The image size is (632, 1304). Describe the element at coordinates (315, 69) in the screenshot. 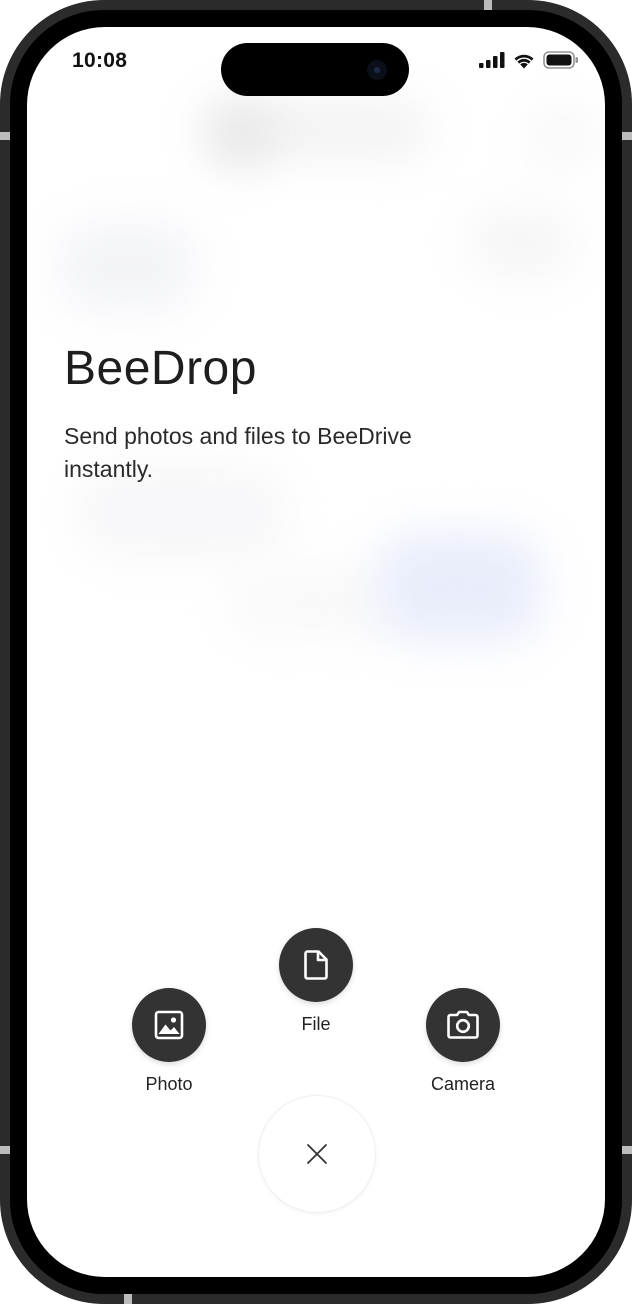

I see `dynamic-island` at that location.